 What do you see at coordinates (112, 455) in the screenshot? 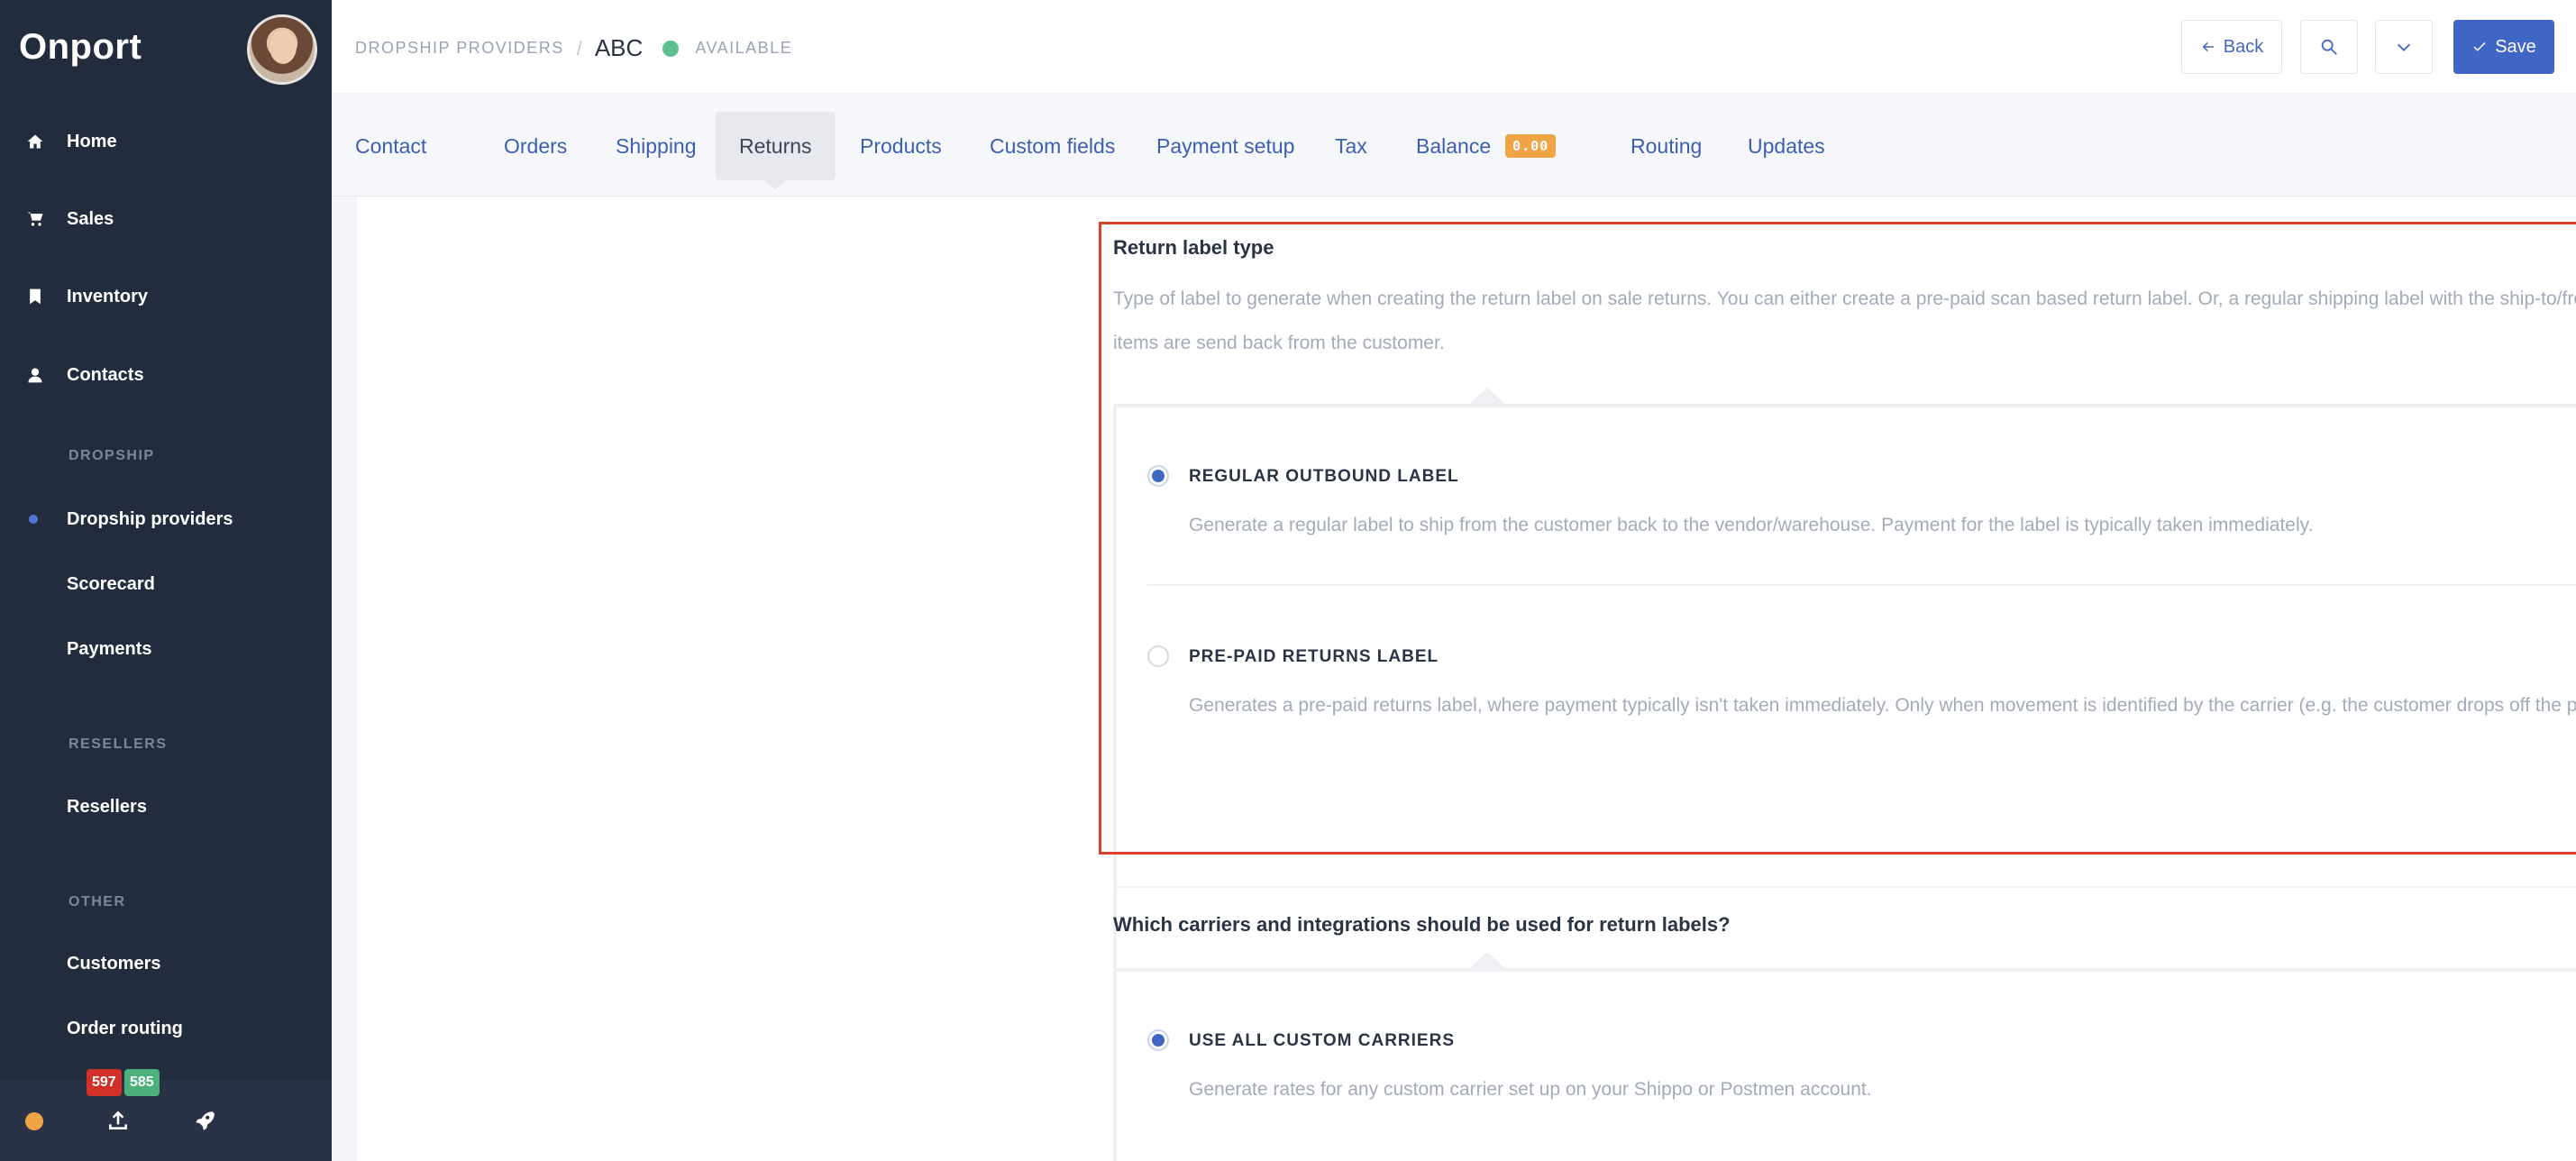
I see `section-dropship: DROPSHIP` at bounding box center [112, 455].